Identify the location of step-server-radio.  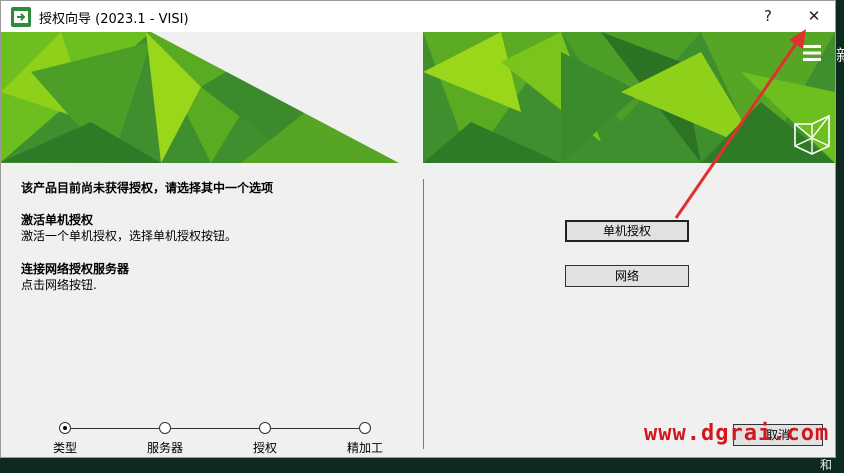
(165, 428).